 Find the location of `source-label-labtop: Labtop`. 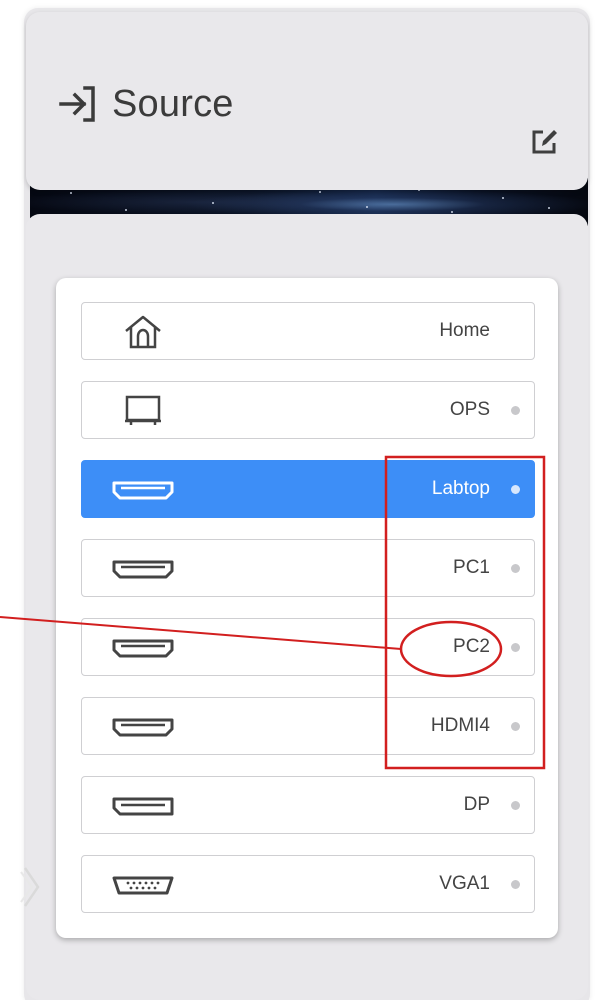

source-label-labtop: Labtop is located at coordinates (460, 488).